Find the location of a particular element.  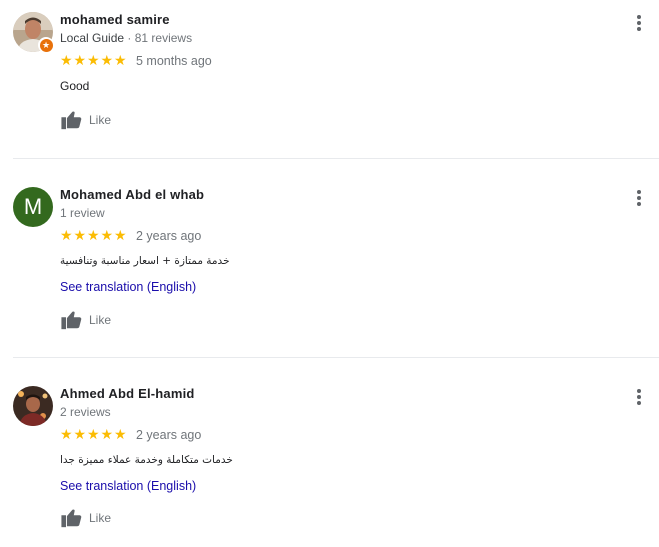

review-text: خدمات متكاملة وخدمة عملاء مميزة جدا is located at coordinates (146, 460).